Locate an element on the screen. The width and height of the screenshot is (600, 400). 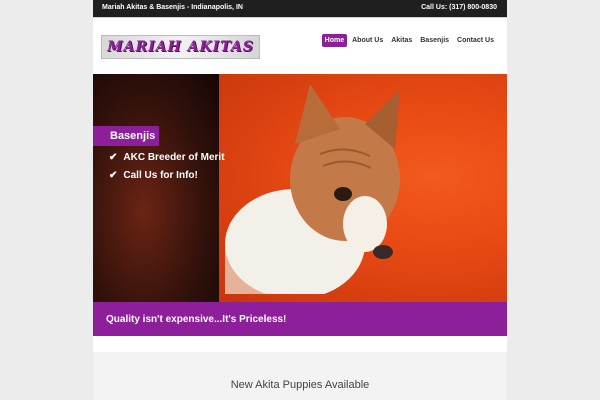
nav-item-home: Home is located at coordinates (334, 40).